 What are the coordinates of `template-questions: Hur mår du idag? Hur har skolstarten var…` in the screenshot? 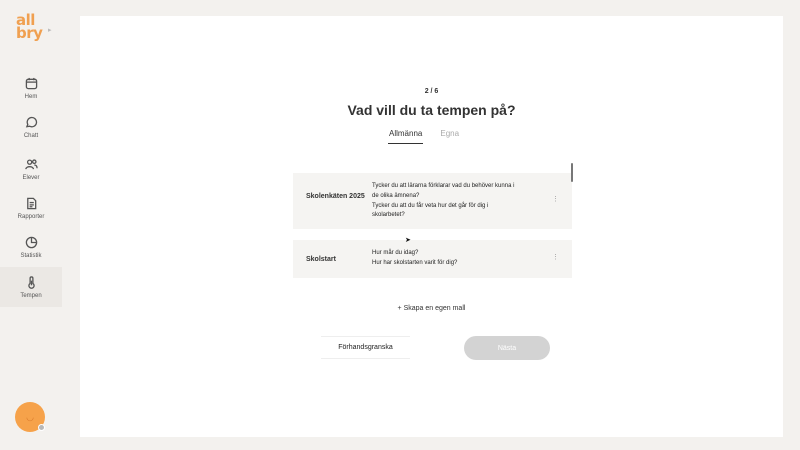 It's located at (444, 259).